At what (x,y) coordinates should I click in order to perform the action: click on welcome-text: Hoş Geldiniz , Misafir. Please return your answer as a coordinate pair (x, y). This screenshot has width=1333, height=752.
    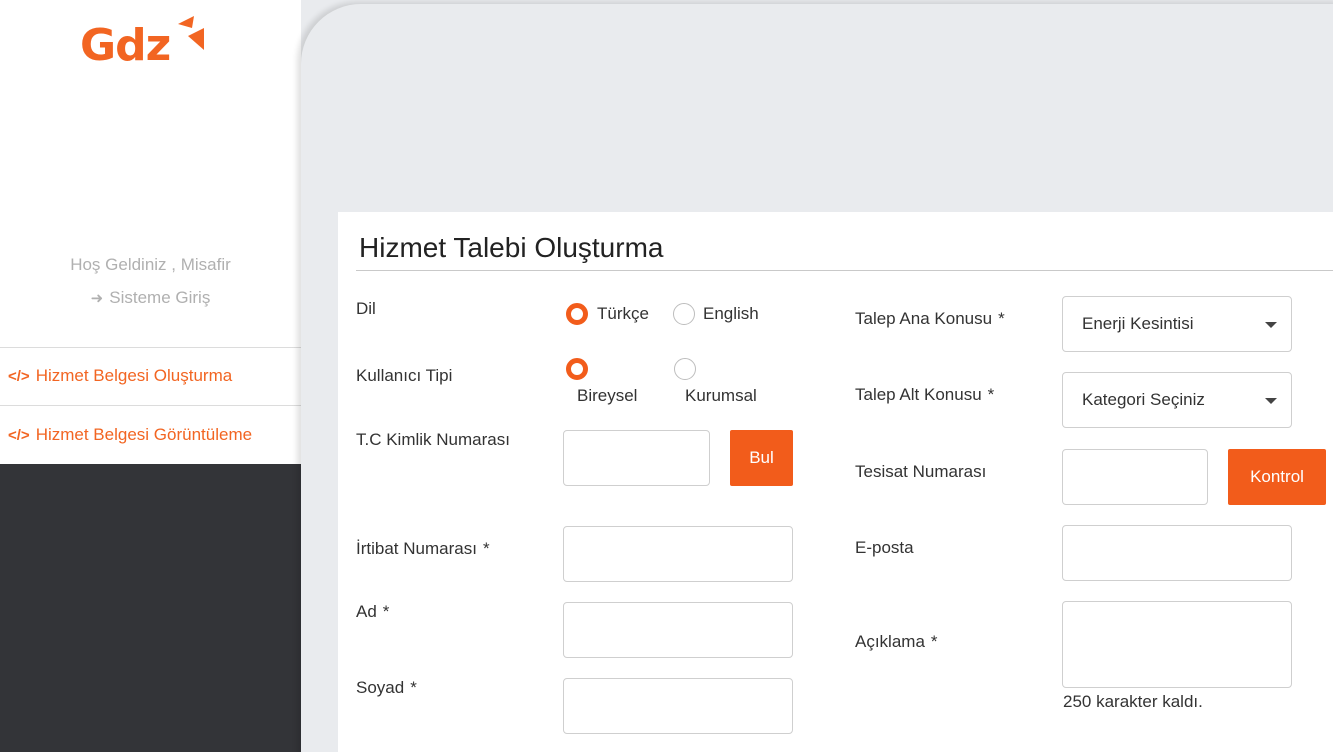
    Looking at the image, I should click on (150, 264).